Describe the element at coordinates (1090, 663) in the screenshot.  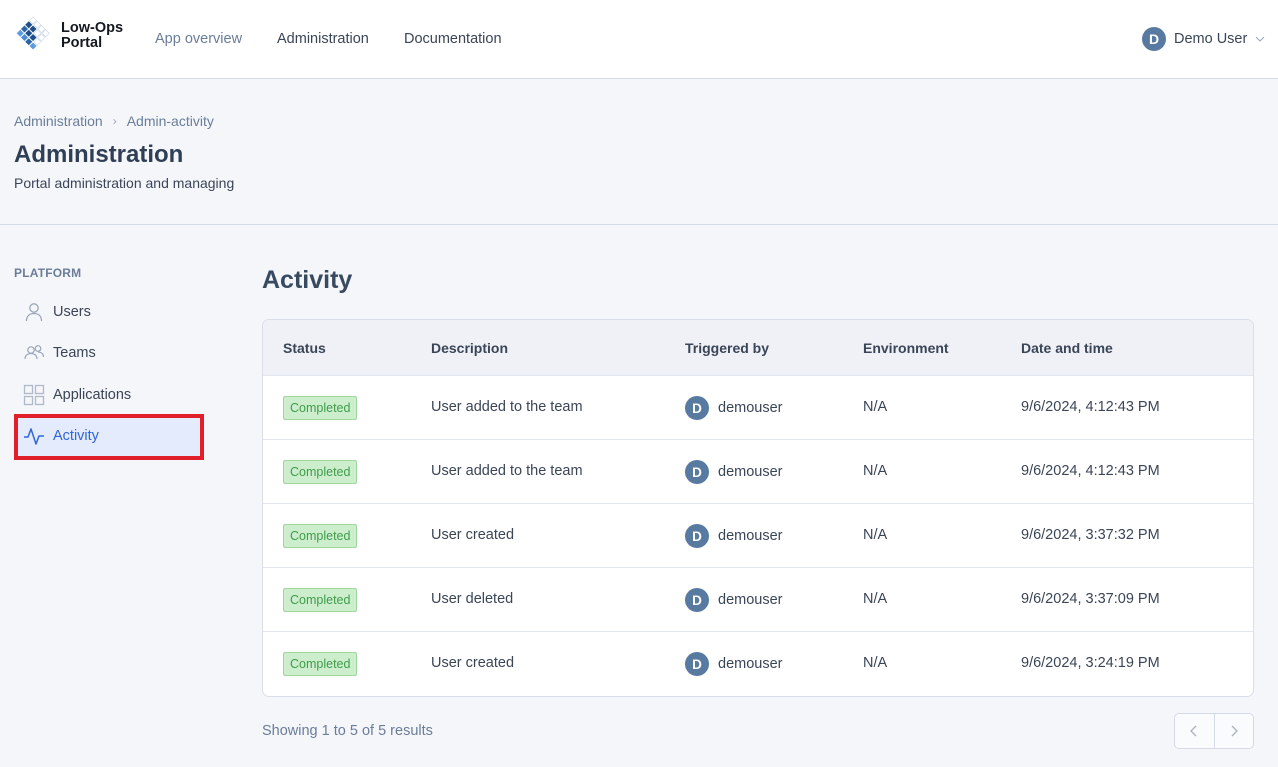
I see `datetime-cell: 9/6/2024, 3:24:19 PM` at that location.